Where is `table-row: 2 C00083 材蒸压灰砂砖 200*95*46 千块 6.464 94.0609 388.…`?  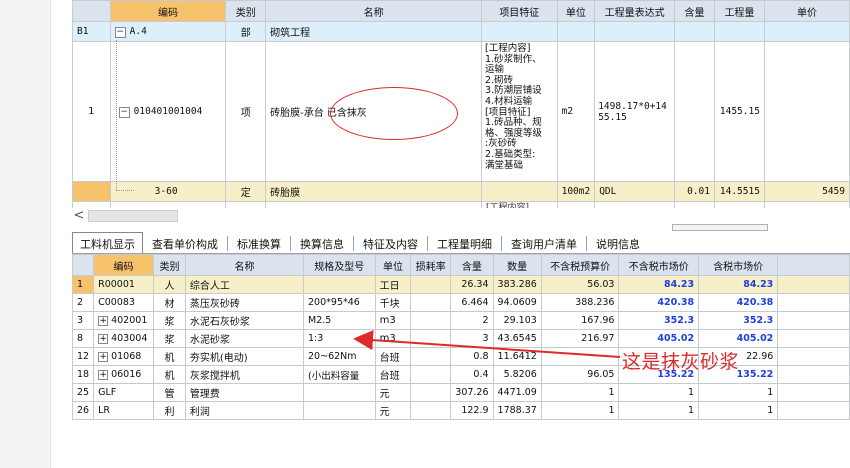 table-row: 2 C00083 材蒸压灰砂砖 200*95*46 千块 6.464 94.0609 388.… is located at coordinates (461, 302).